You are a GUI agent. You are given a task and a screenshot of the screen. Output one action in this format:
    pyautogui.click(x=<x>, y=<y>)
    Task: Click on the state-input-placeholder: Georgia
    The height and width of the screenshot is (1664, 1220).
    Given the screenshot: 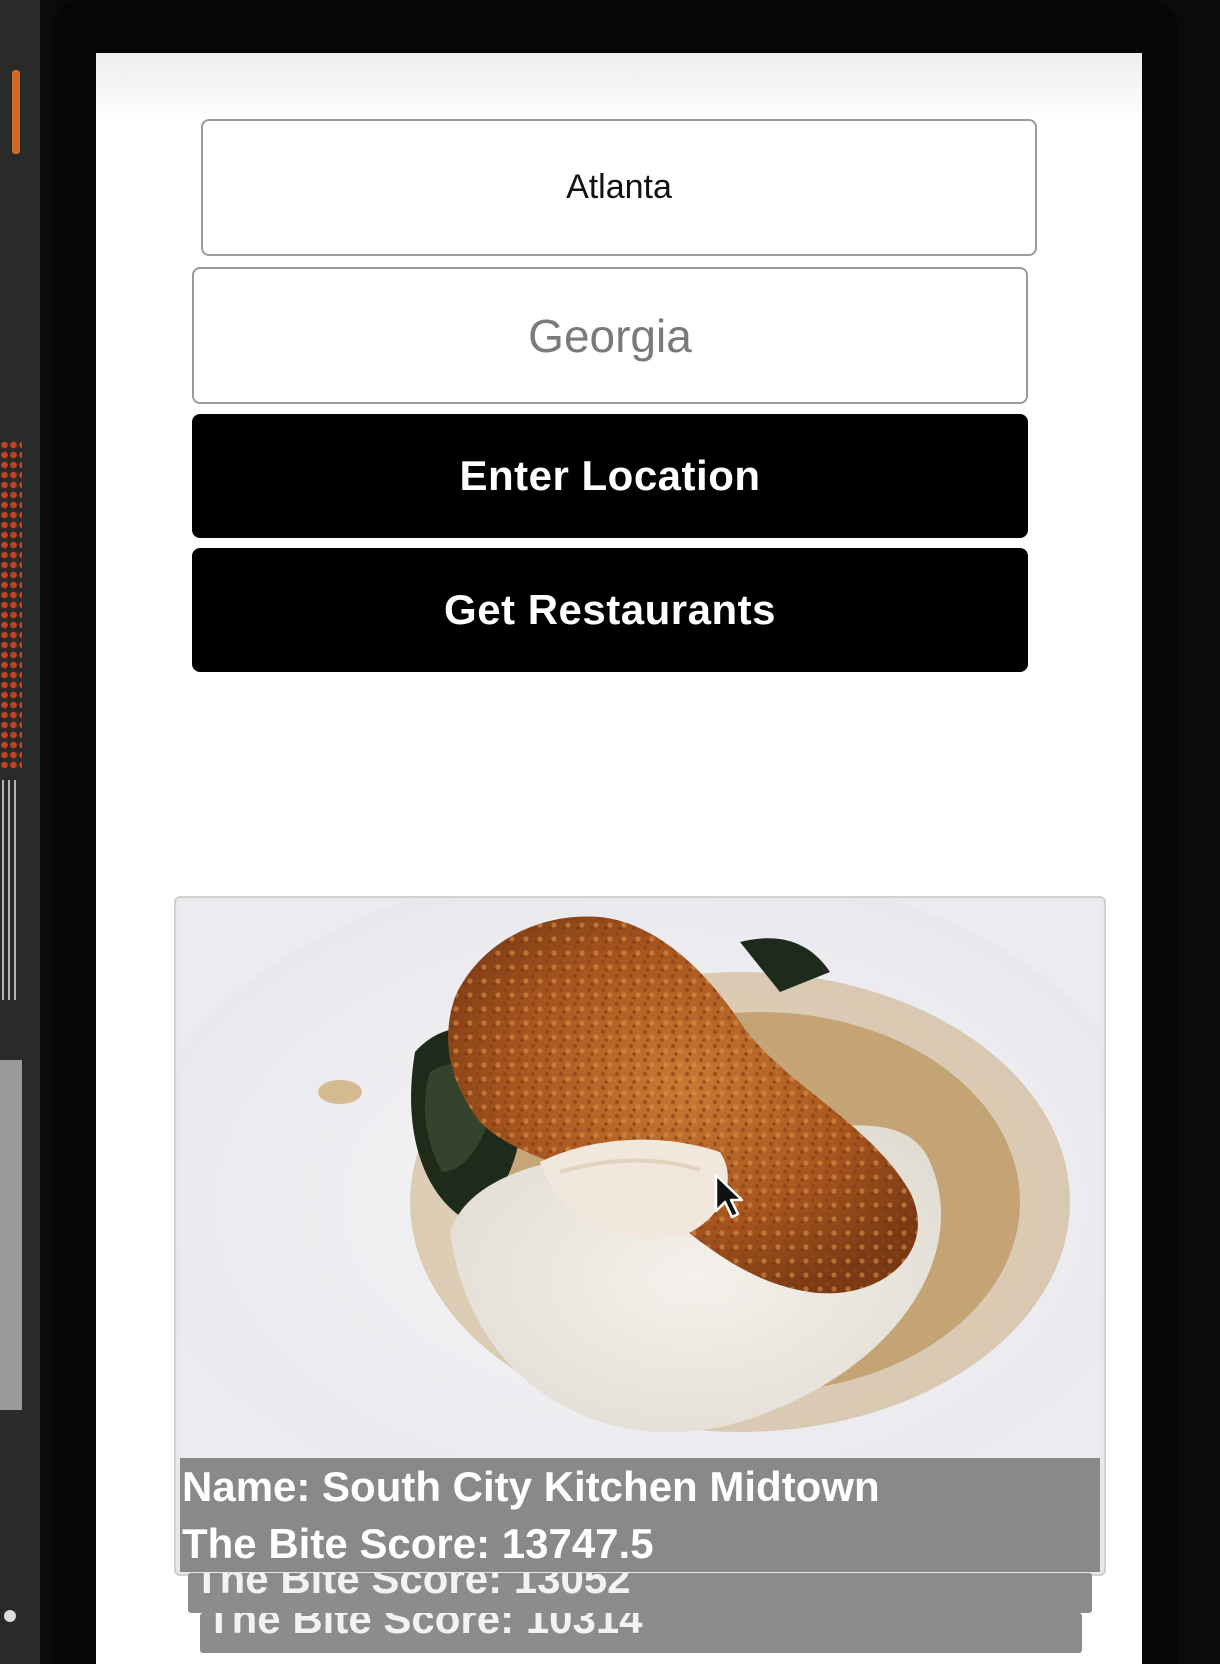 What is the action you would take?
    pyautogui.click(x=610, y=335)
    